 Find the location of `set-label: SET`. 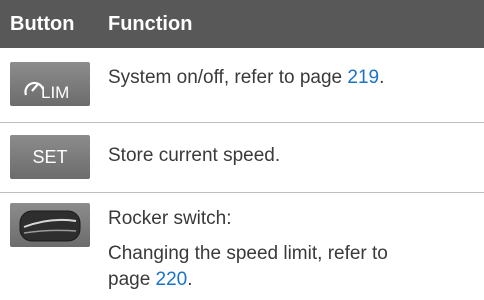

set-label: SET is located at coordinates (50, 157).